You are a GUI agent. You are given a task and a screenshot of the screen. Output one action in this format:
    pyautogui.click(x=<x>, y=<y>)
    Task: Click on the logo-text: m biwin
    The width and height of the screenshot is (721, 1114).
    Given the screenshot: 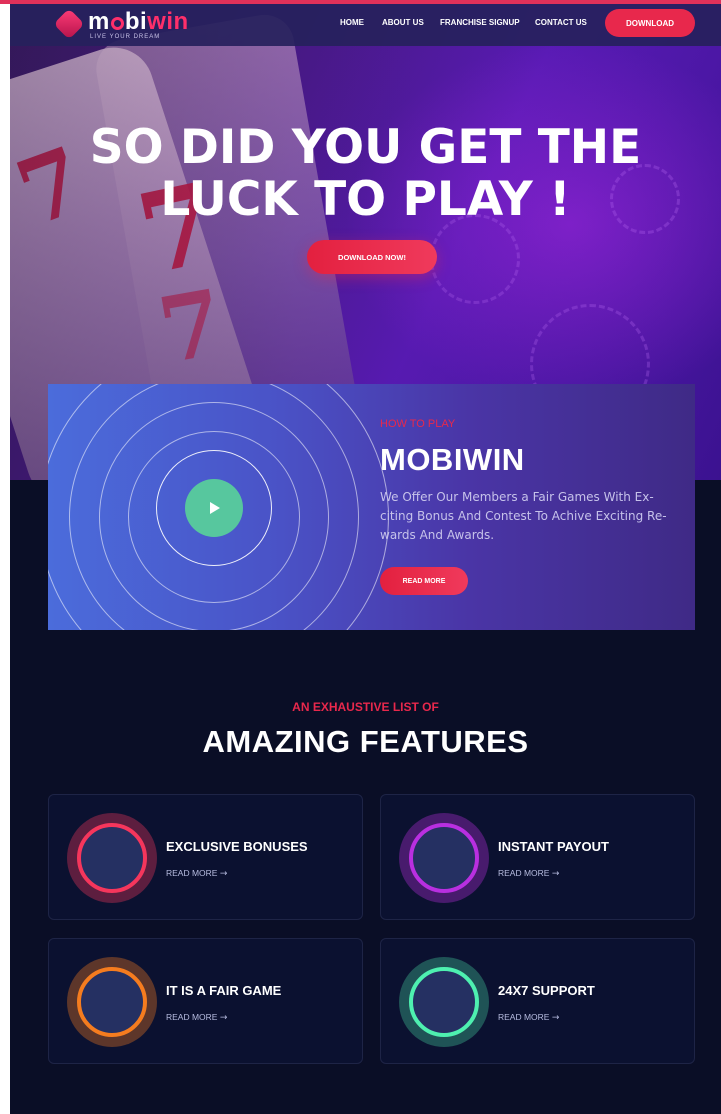 What is the action you would take?
    pyautogui.click(x=138, y=21)
    